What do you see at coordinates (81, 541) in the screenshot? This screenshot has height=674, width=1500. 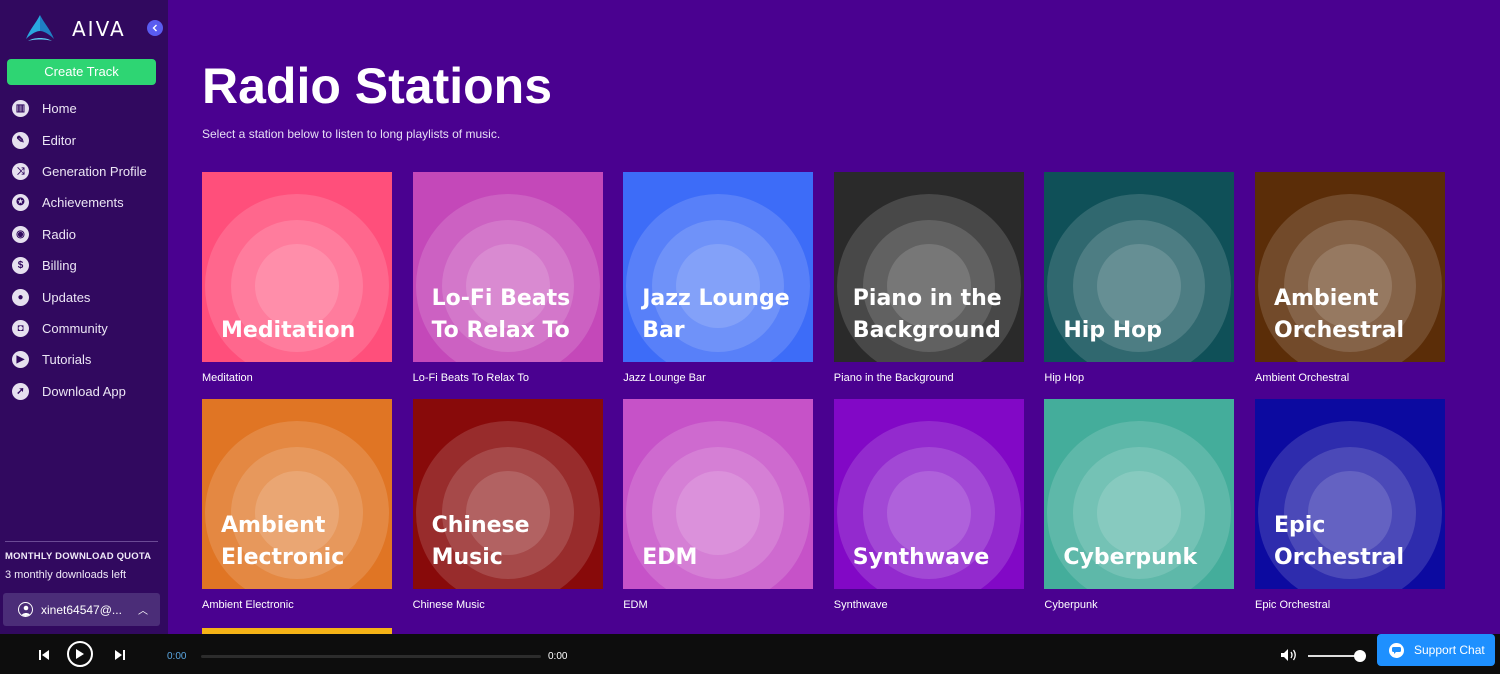 I see `divider` at bounding box center [81, 541].